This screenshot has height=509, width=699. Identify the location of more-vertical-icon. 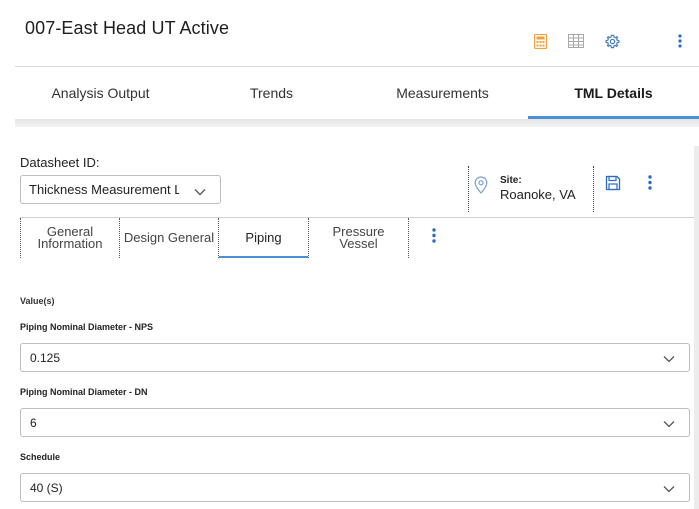
(680, 41).